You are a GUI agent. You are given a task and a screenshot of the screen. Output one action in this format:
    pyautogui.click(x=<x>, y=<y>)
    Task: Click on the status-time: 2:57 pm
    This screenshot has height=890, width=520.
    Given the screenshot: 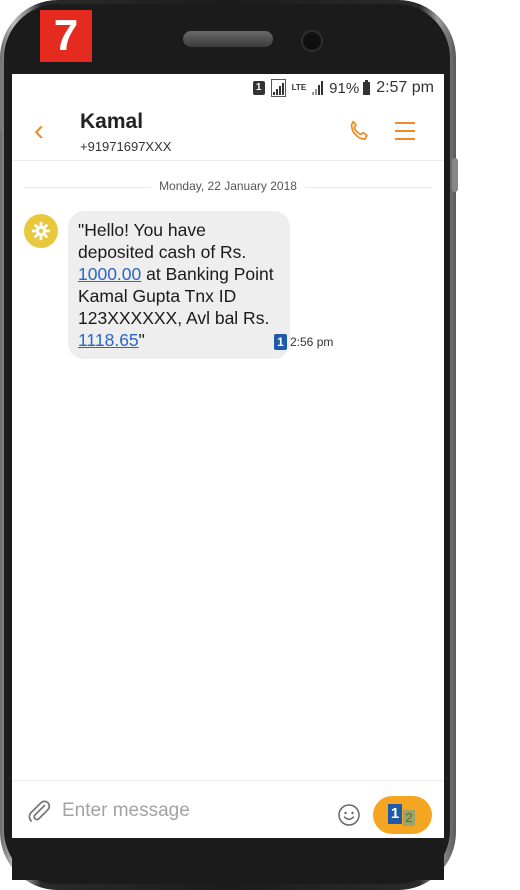 What is the action you would take?
    pyautogui.click(x=405, y=87)
    